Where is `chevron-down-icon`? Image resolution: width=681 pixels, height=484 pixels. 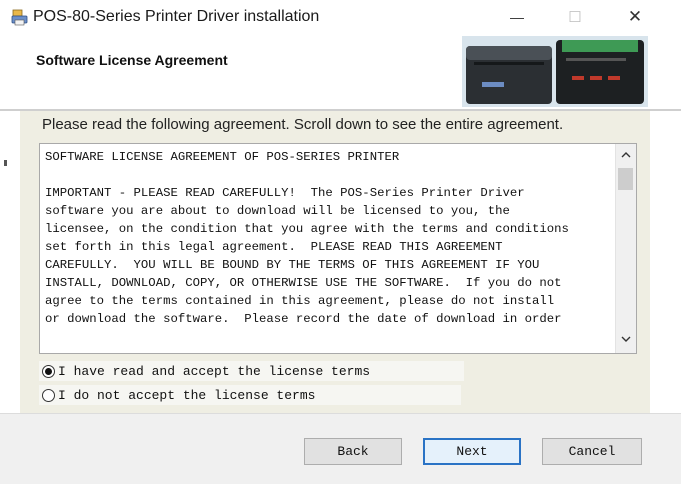 chevron-down-icon is located at coordinates (626, 339).